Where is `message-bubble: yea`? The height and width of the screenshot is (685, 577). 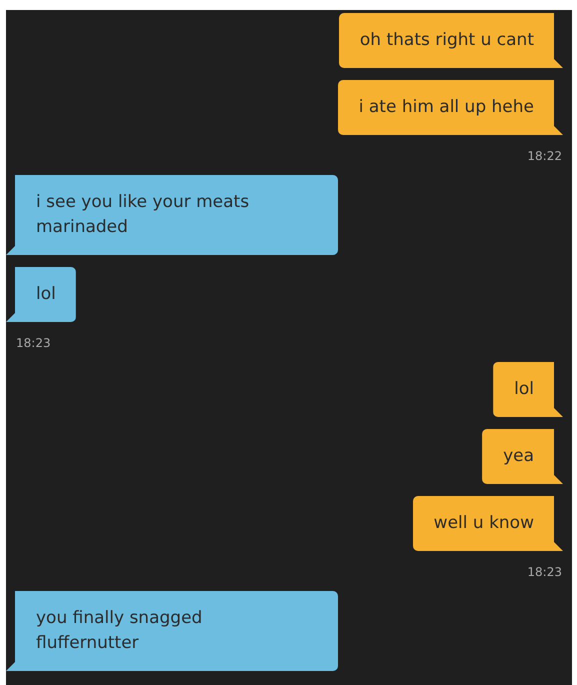
message-bubble: yea is located at coordinates (522, 456).